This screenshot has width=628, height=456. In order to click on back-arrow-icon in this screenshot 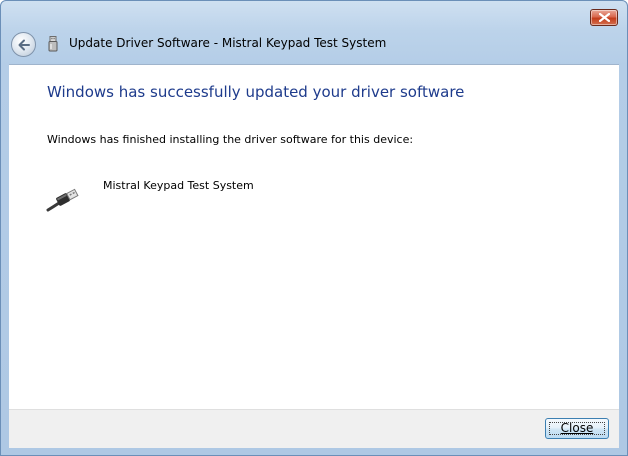, I will do `click(24, 45)`.